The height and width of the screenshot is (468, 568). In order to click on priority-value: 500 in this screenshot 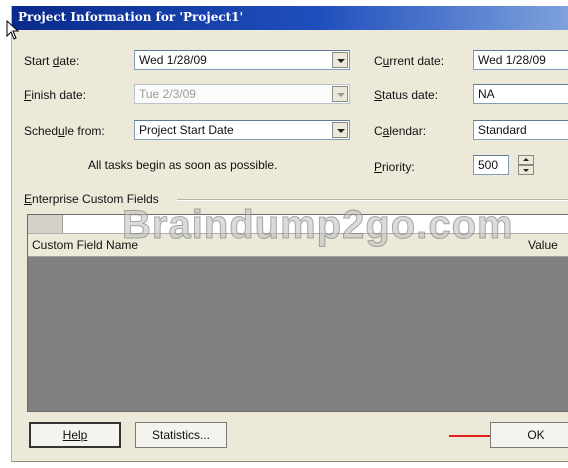, I will do `click(488, 165)`.